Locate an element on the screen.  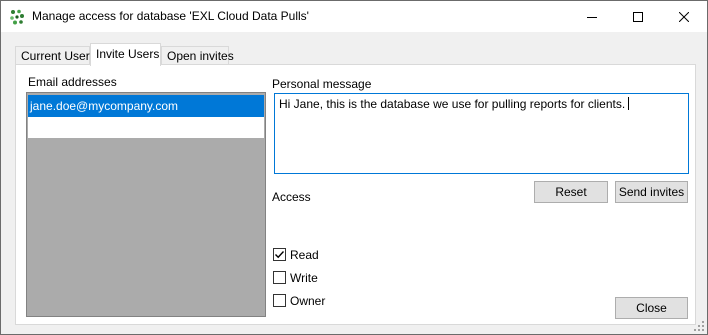
write-checkbox-row: Write is located at coordinates (295, 277).